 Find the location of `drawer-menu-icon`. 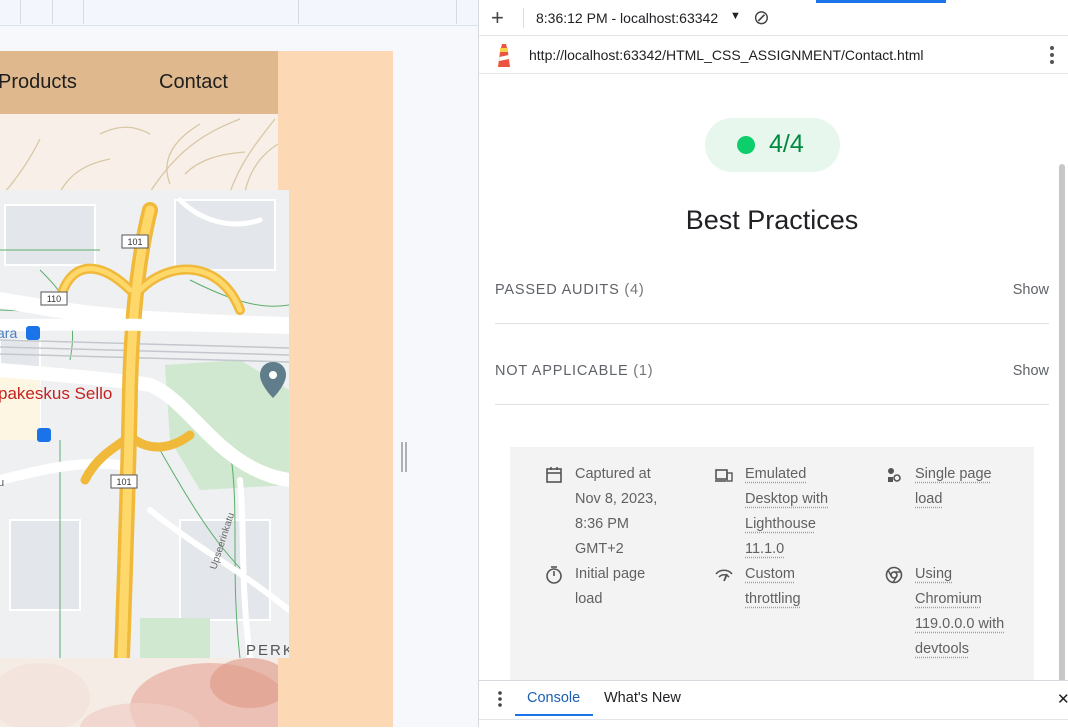

drawer-menu-icon is located at coordinates (500, 699).